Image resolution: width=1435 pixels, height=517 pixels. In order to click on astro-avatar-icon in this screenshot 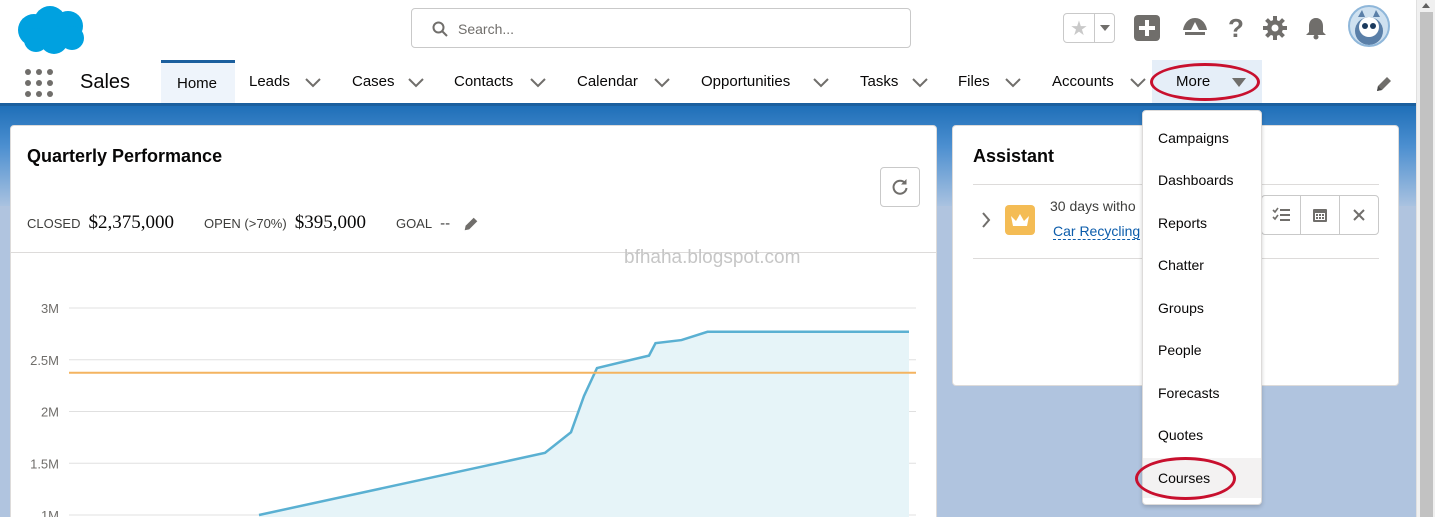, I will do `click(1369, 27)`.